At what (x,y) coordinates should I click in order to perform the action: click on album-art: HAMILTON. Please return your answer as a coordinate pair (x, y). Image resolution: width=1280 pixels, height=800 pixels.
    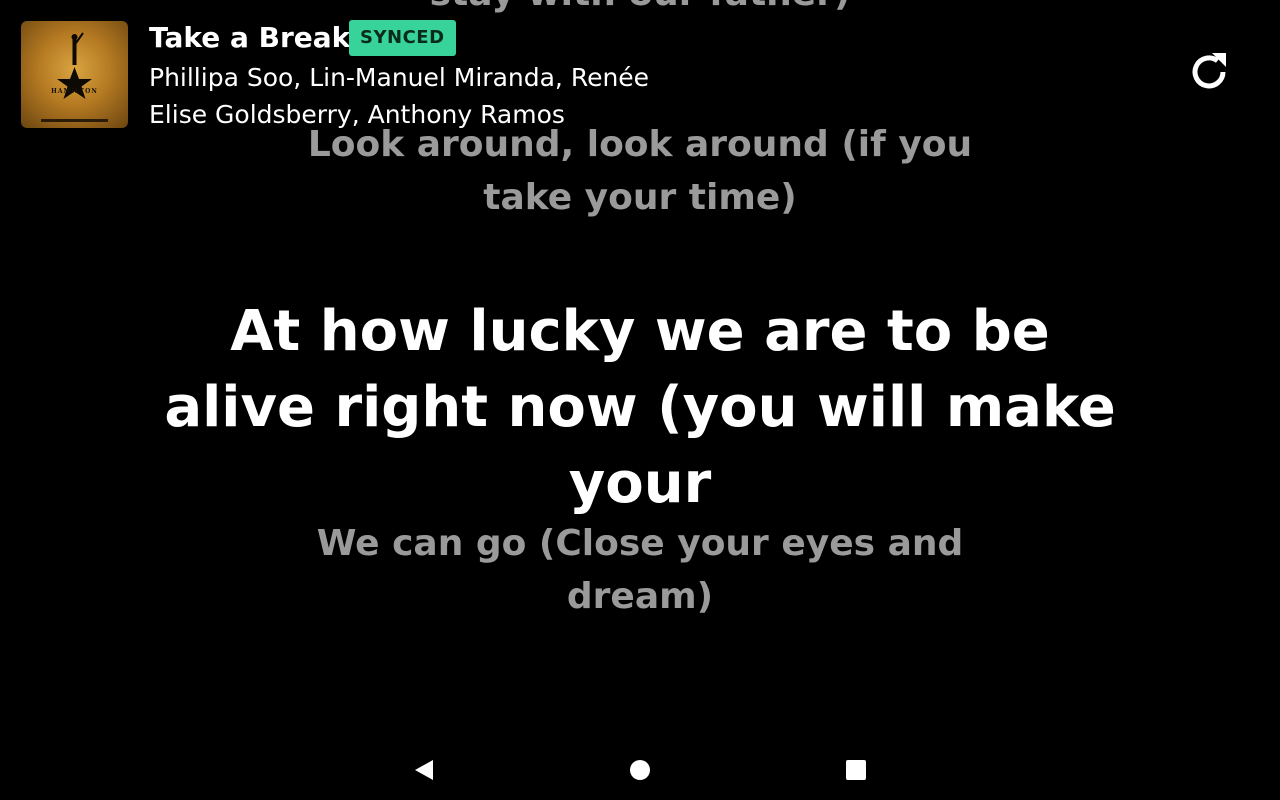
    Looking at the image, I should click on (74, 74).